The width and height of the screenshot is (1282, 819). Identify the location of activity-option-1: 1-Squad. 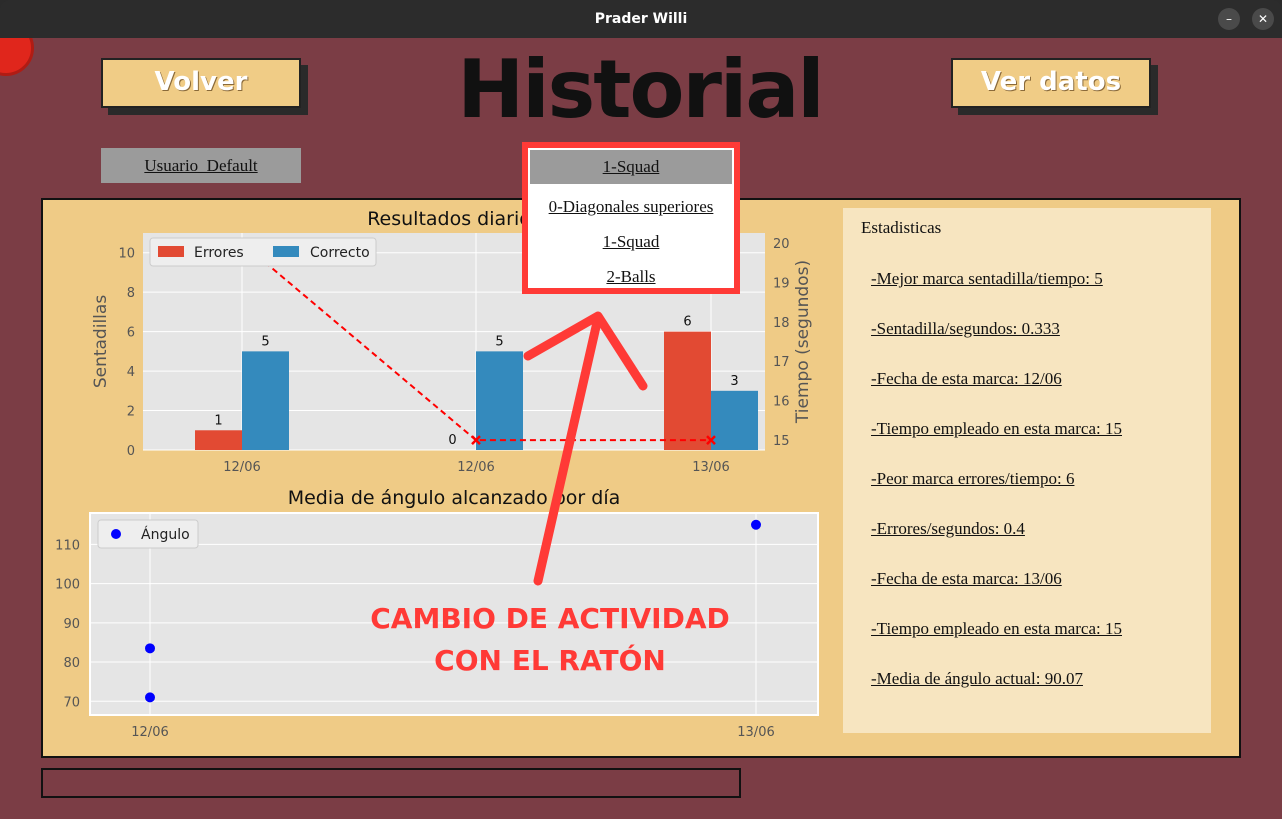
(631, 241).